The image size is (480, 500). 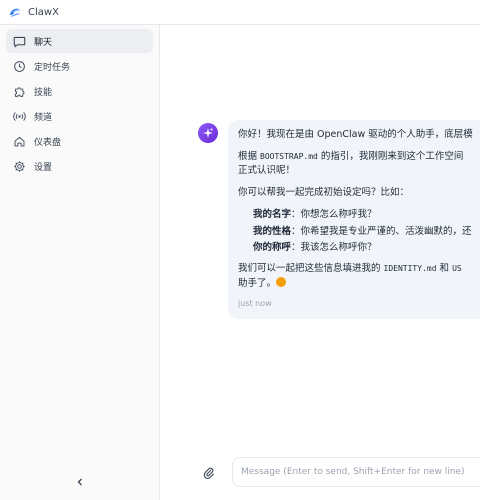 What do you see at coordinates (79, 166) in the screenshot?
I see `sidebar-item-settings: 设置` at bounding box center [79, 166].